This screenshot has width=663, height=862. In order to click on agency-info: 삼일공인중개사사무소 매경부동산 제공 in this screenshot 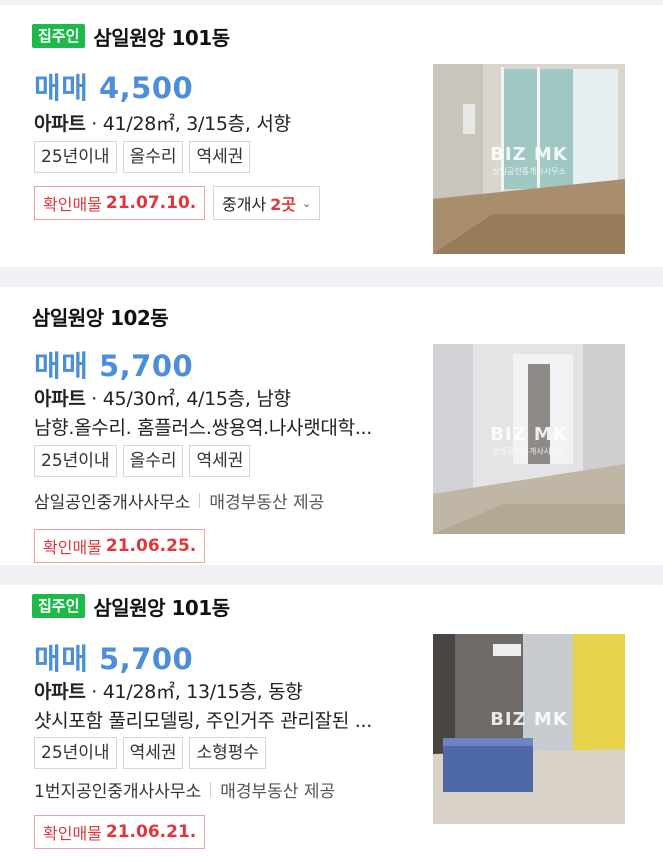, I will do `click(179, 500)`.